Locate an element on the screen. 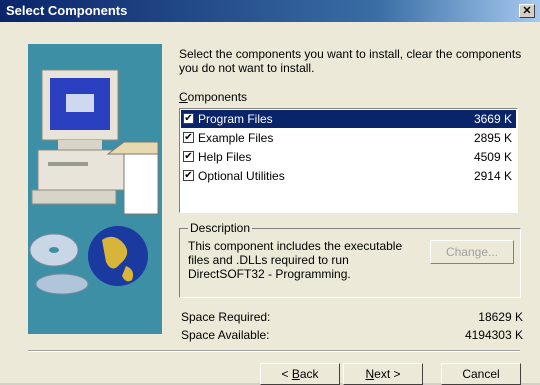 This screenshot has height=385, width=540. component-label: Program Files is located at coordinates (235, 119).